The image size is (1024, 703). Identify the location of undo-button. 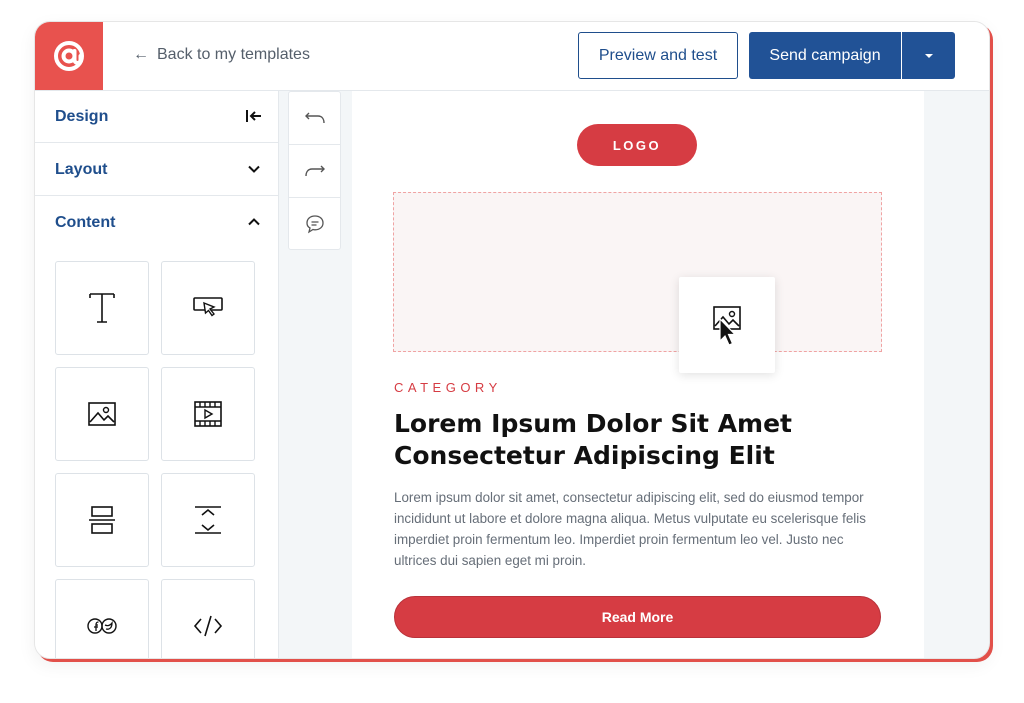
(314, 118).